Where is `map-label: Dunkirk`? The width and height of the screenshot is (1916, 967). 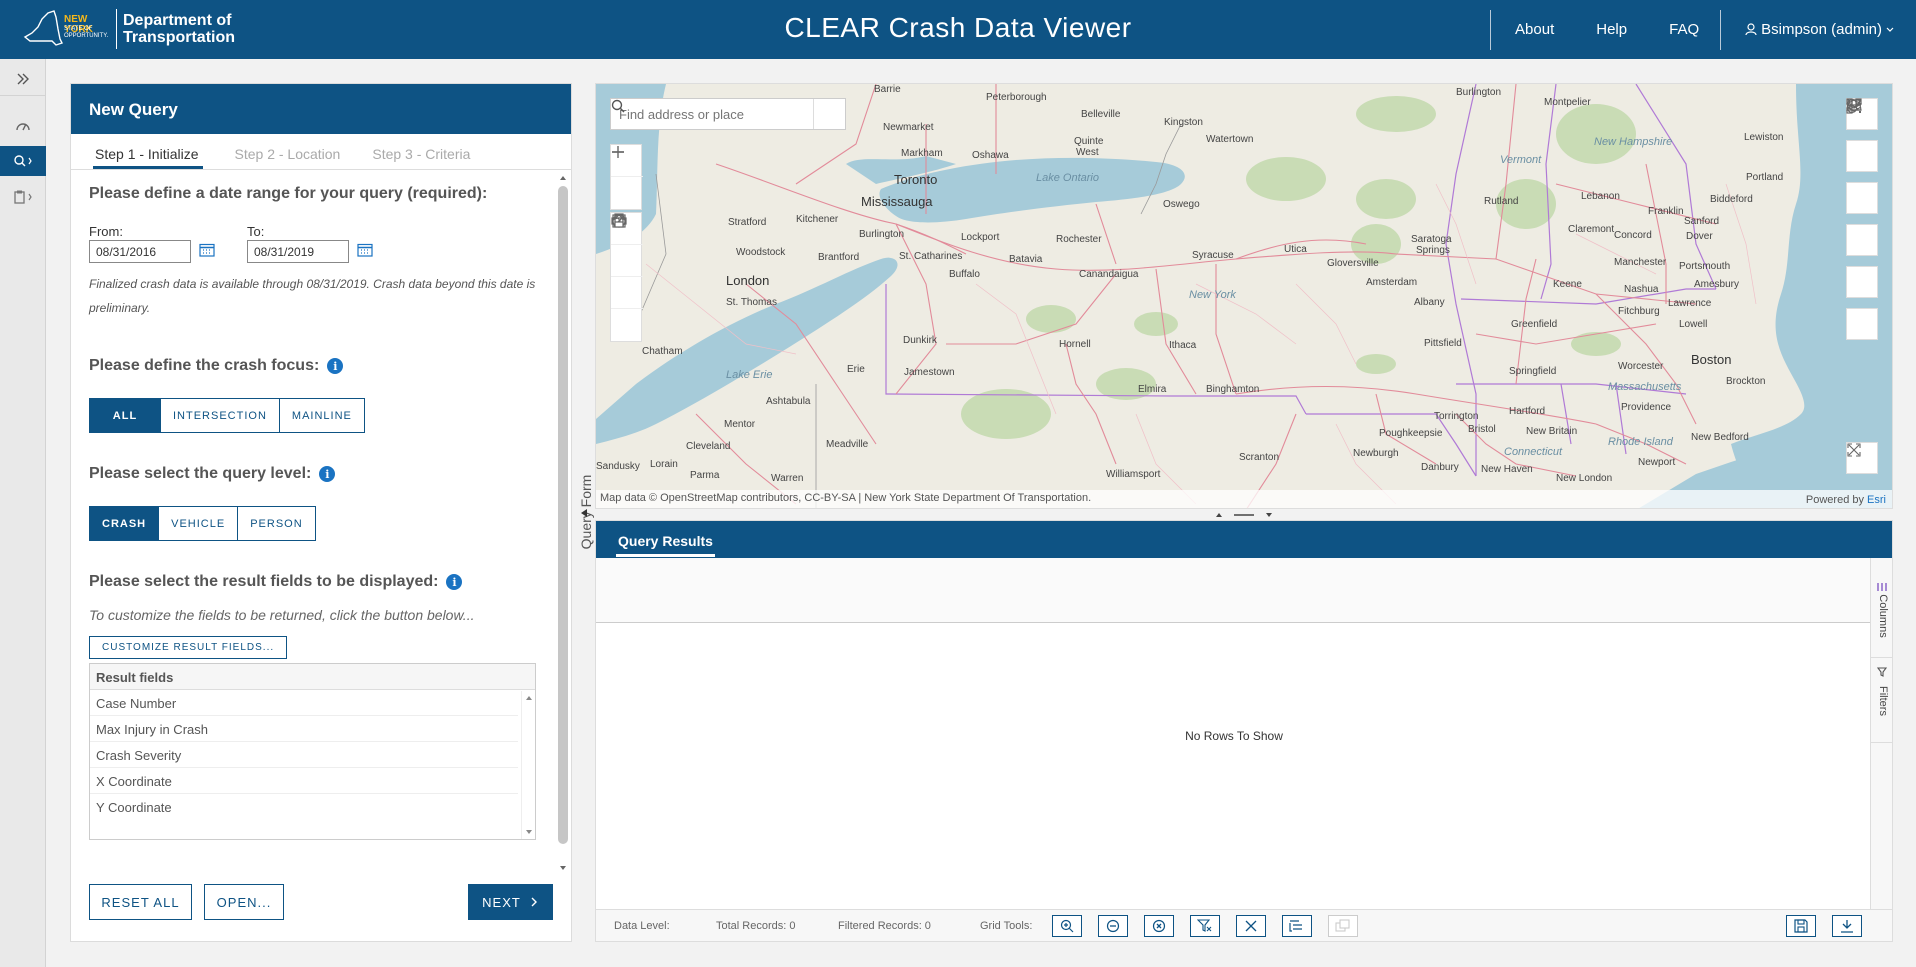
map-label: Dunkirk is located at coordinates (920, 340).